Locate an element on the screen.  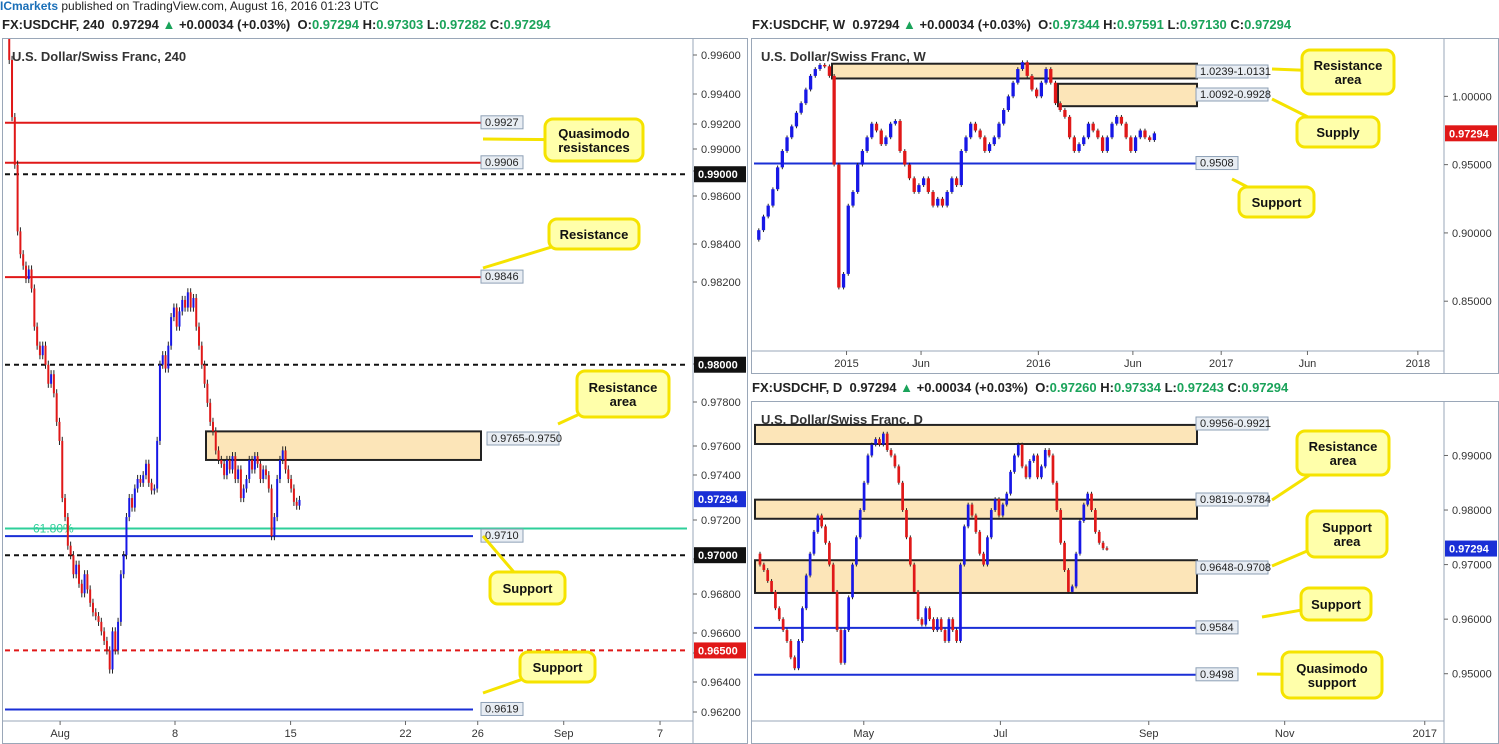
h4-y-tick-label: 0.97600 is located at coordinates (721, 447).